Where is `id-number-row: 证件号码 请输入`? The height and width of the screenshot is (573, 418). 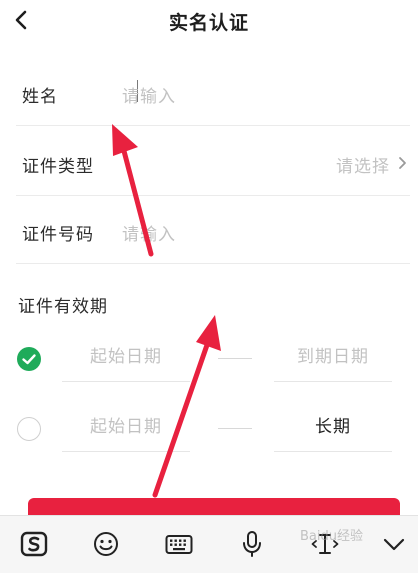
id-number-row: 证件号码 请输入 is located at coordinates (213, 230).